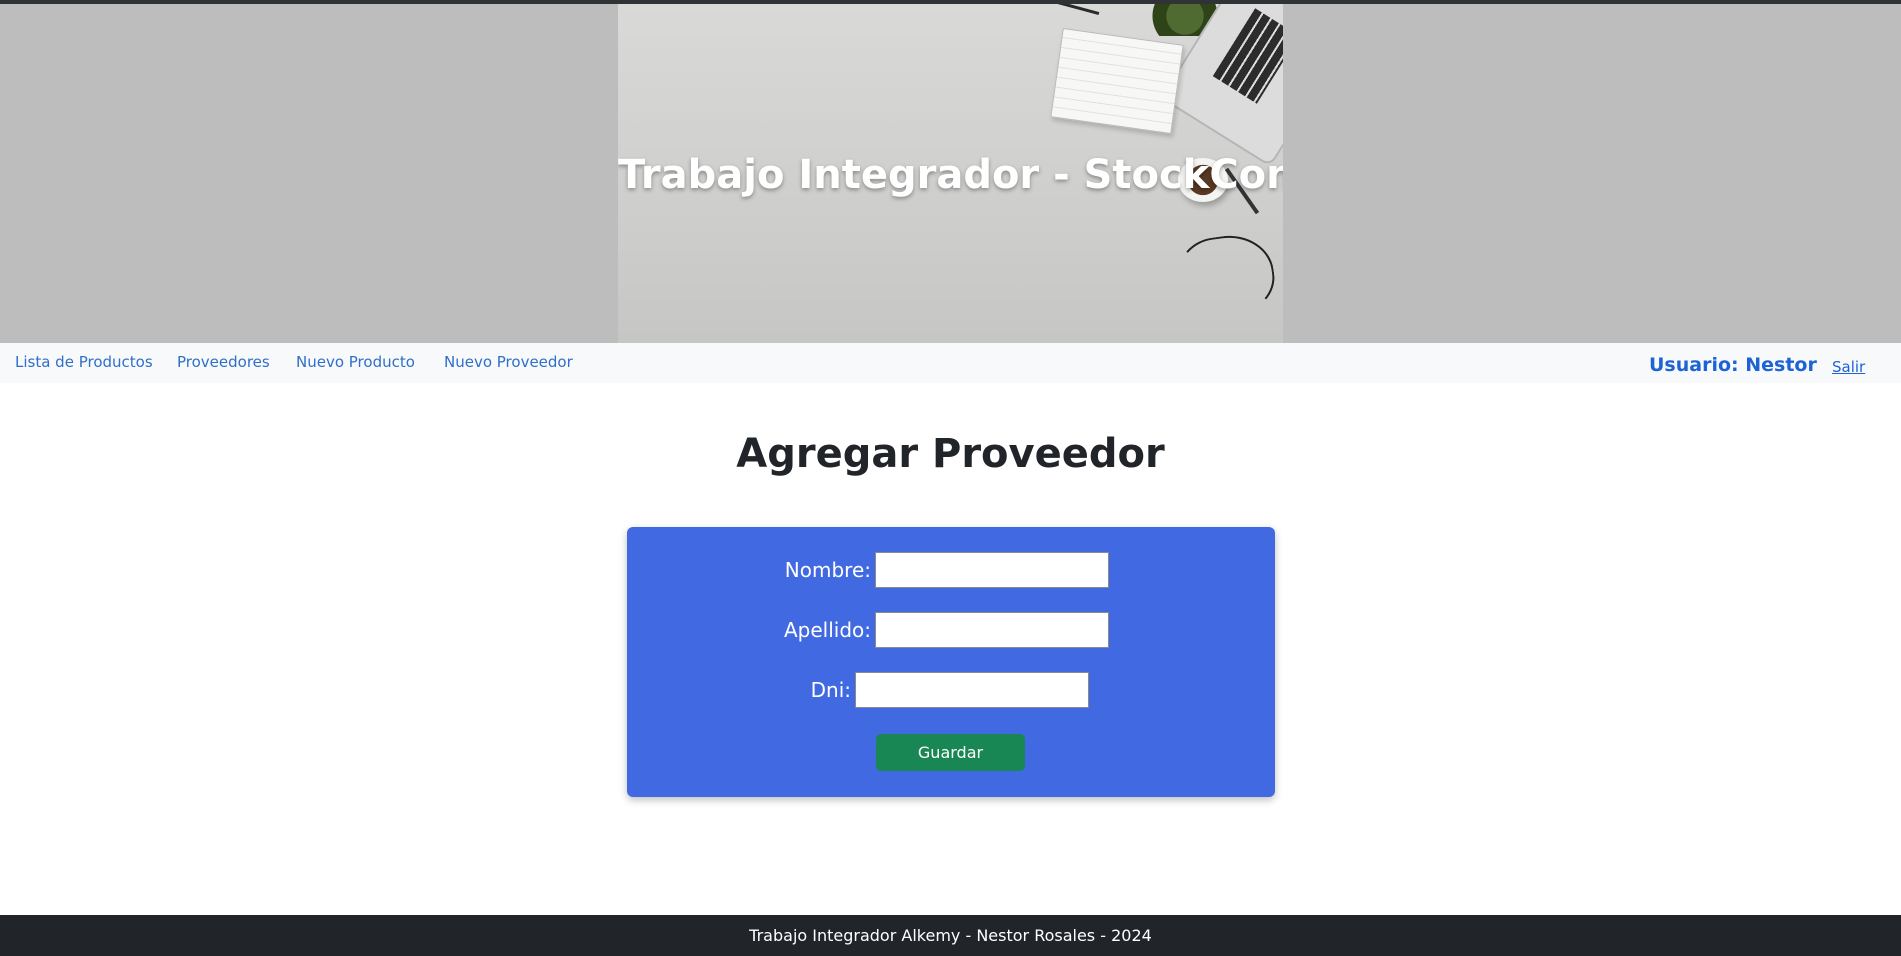 The height and width of the screenshot is (956, 1901). What do you see at coordinates (1227, 276) in the screenshot?
I see `glasses-decoration` at bounding box center [1227, 276].